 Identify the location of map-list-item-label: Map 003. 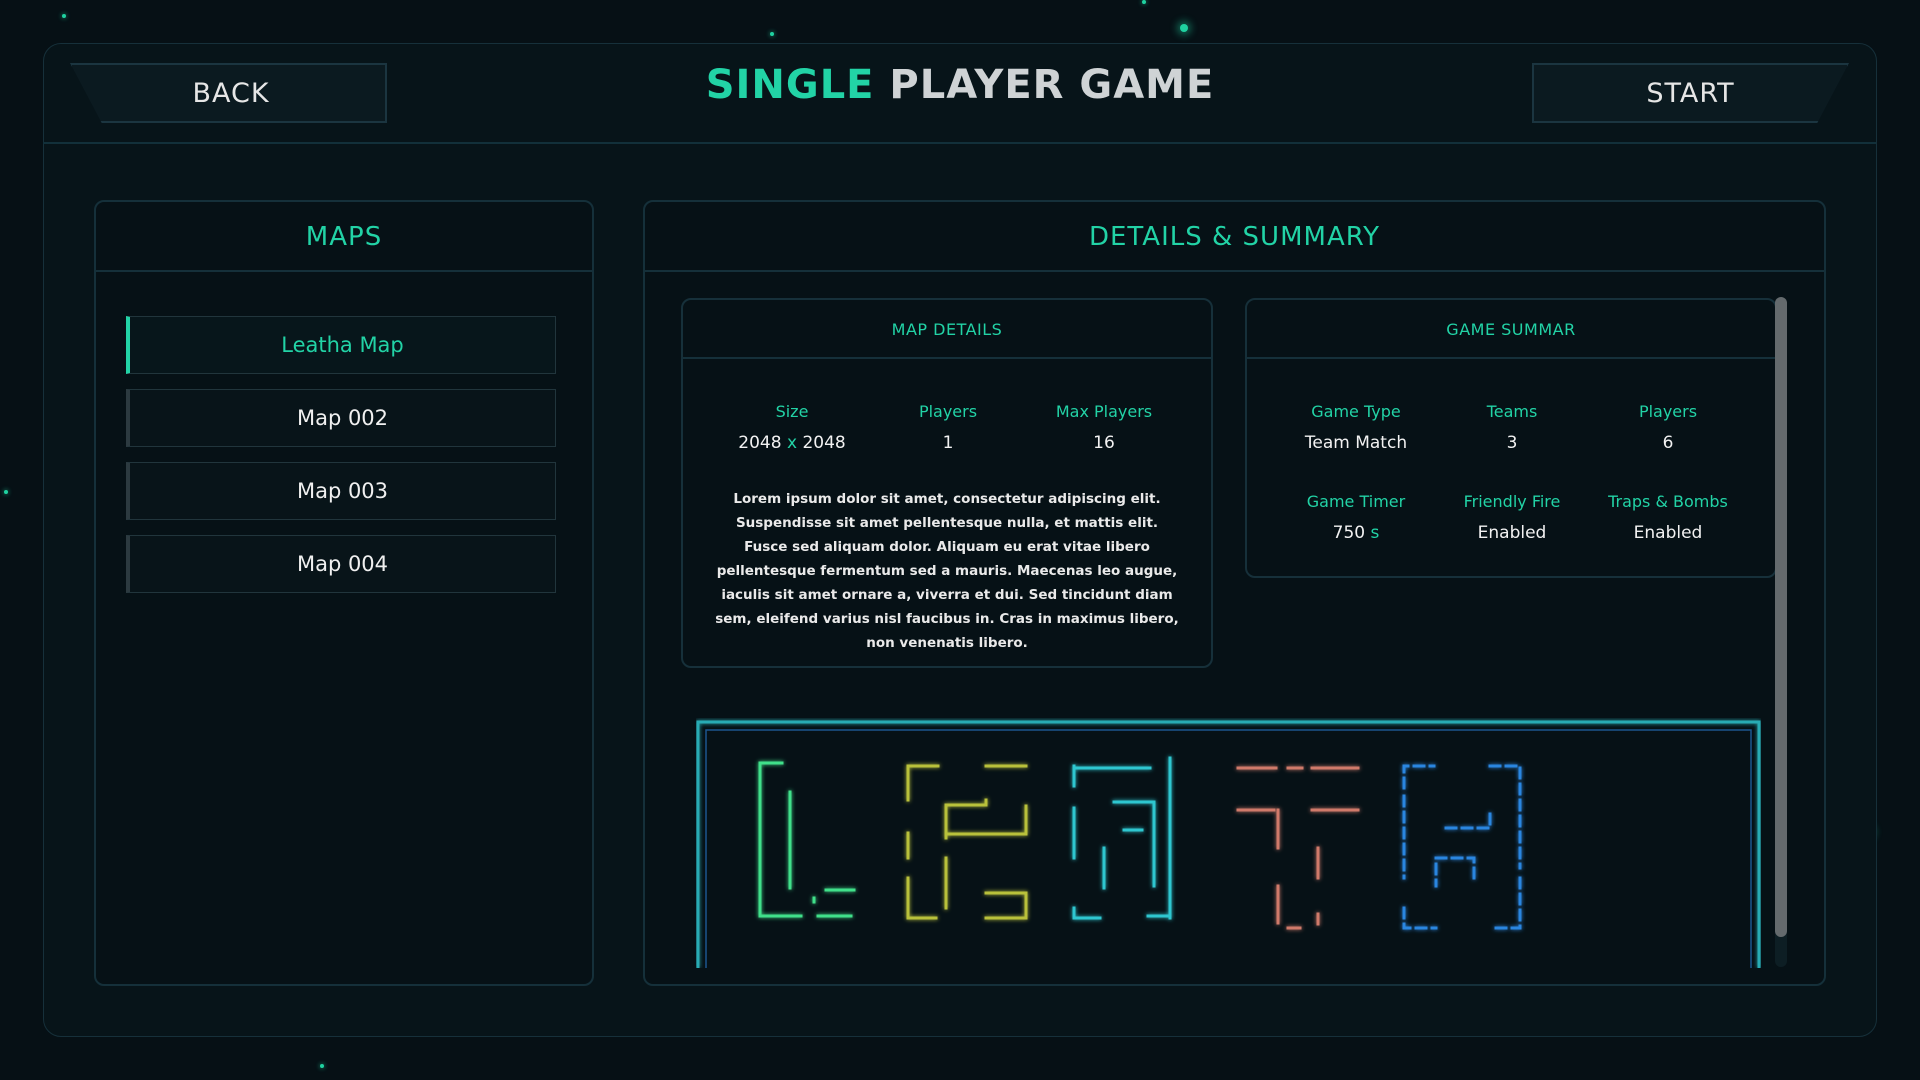
(342, 491).